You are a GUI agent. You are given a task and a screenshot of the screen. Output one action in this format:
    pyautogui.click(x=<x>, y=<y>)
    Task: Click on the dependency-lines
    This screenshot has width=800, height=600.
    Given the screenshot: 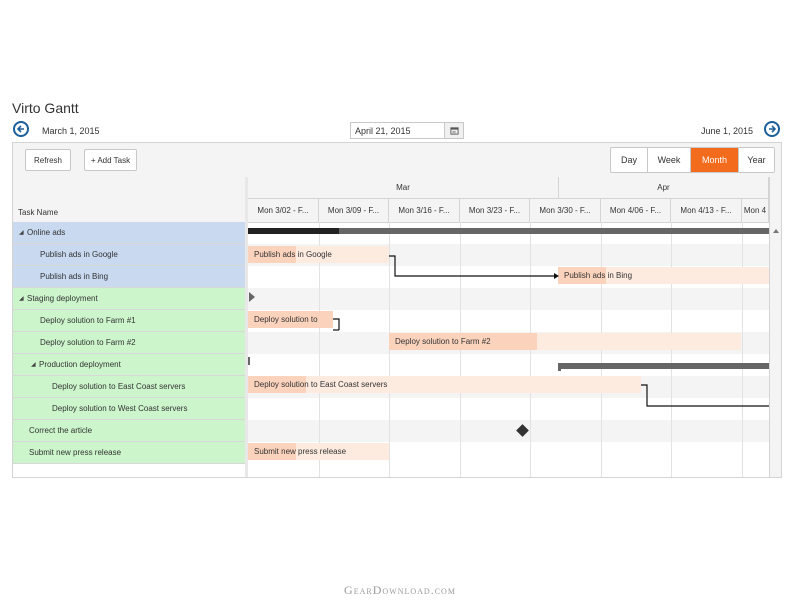 What is the action you would take?
    pyautogui.click(x=551, y=331)
    